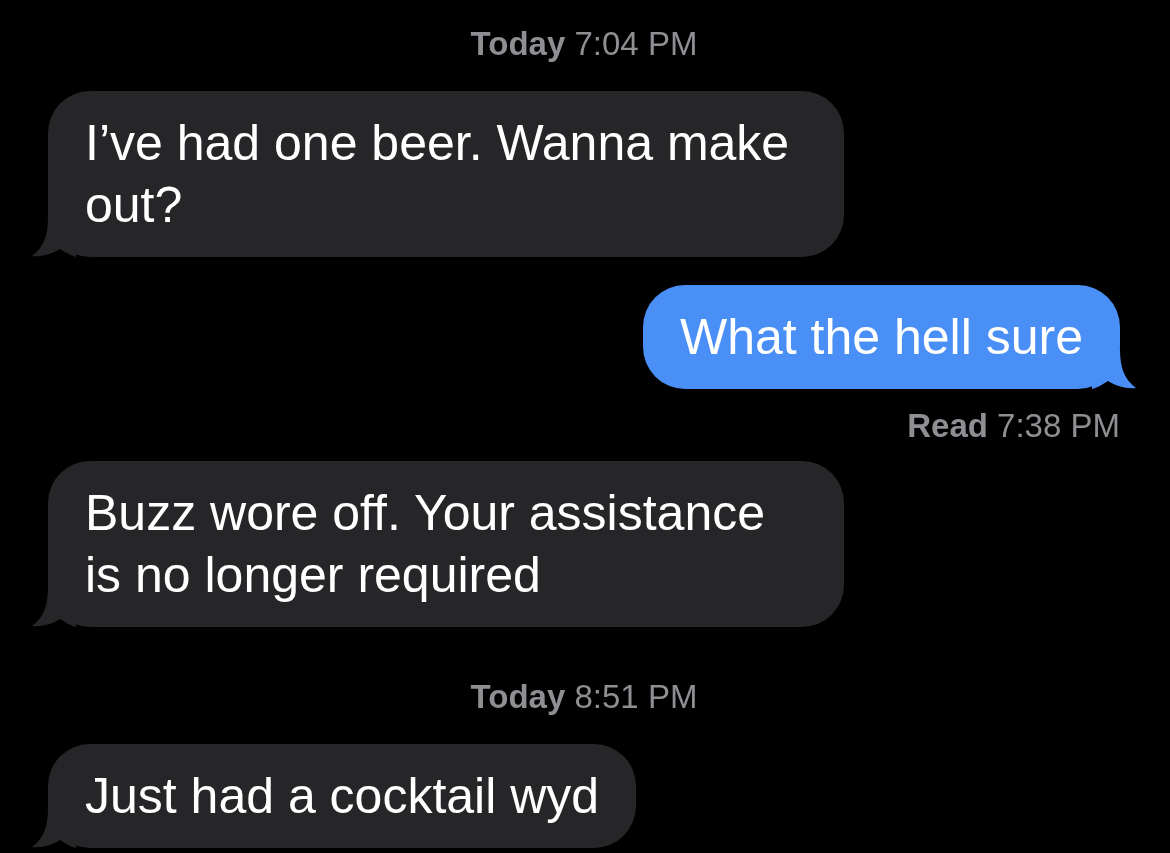 The height and width of the screenshot is (853, 1170). I want to click on read-receipt: Read 7:38 PM, so click(1013, 426).